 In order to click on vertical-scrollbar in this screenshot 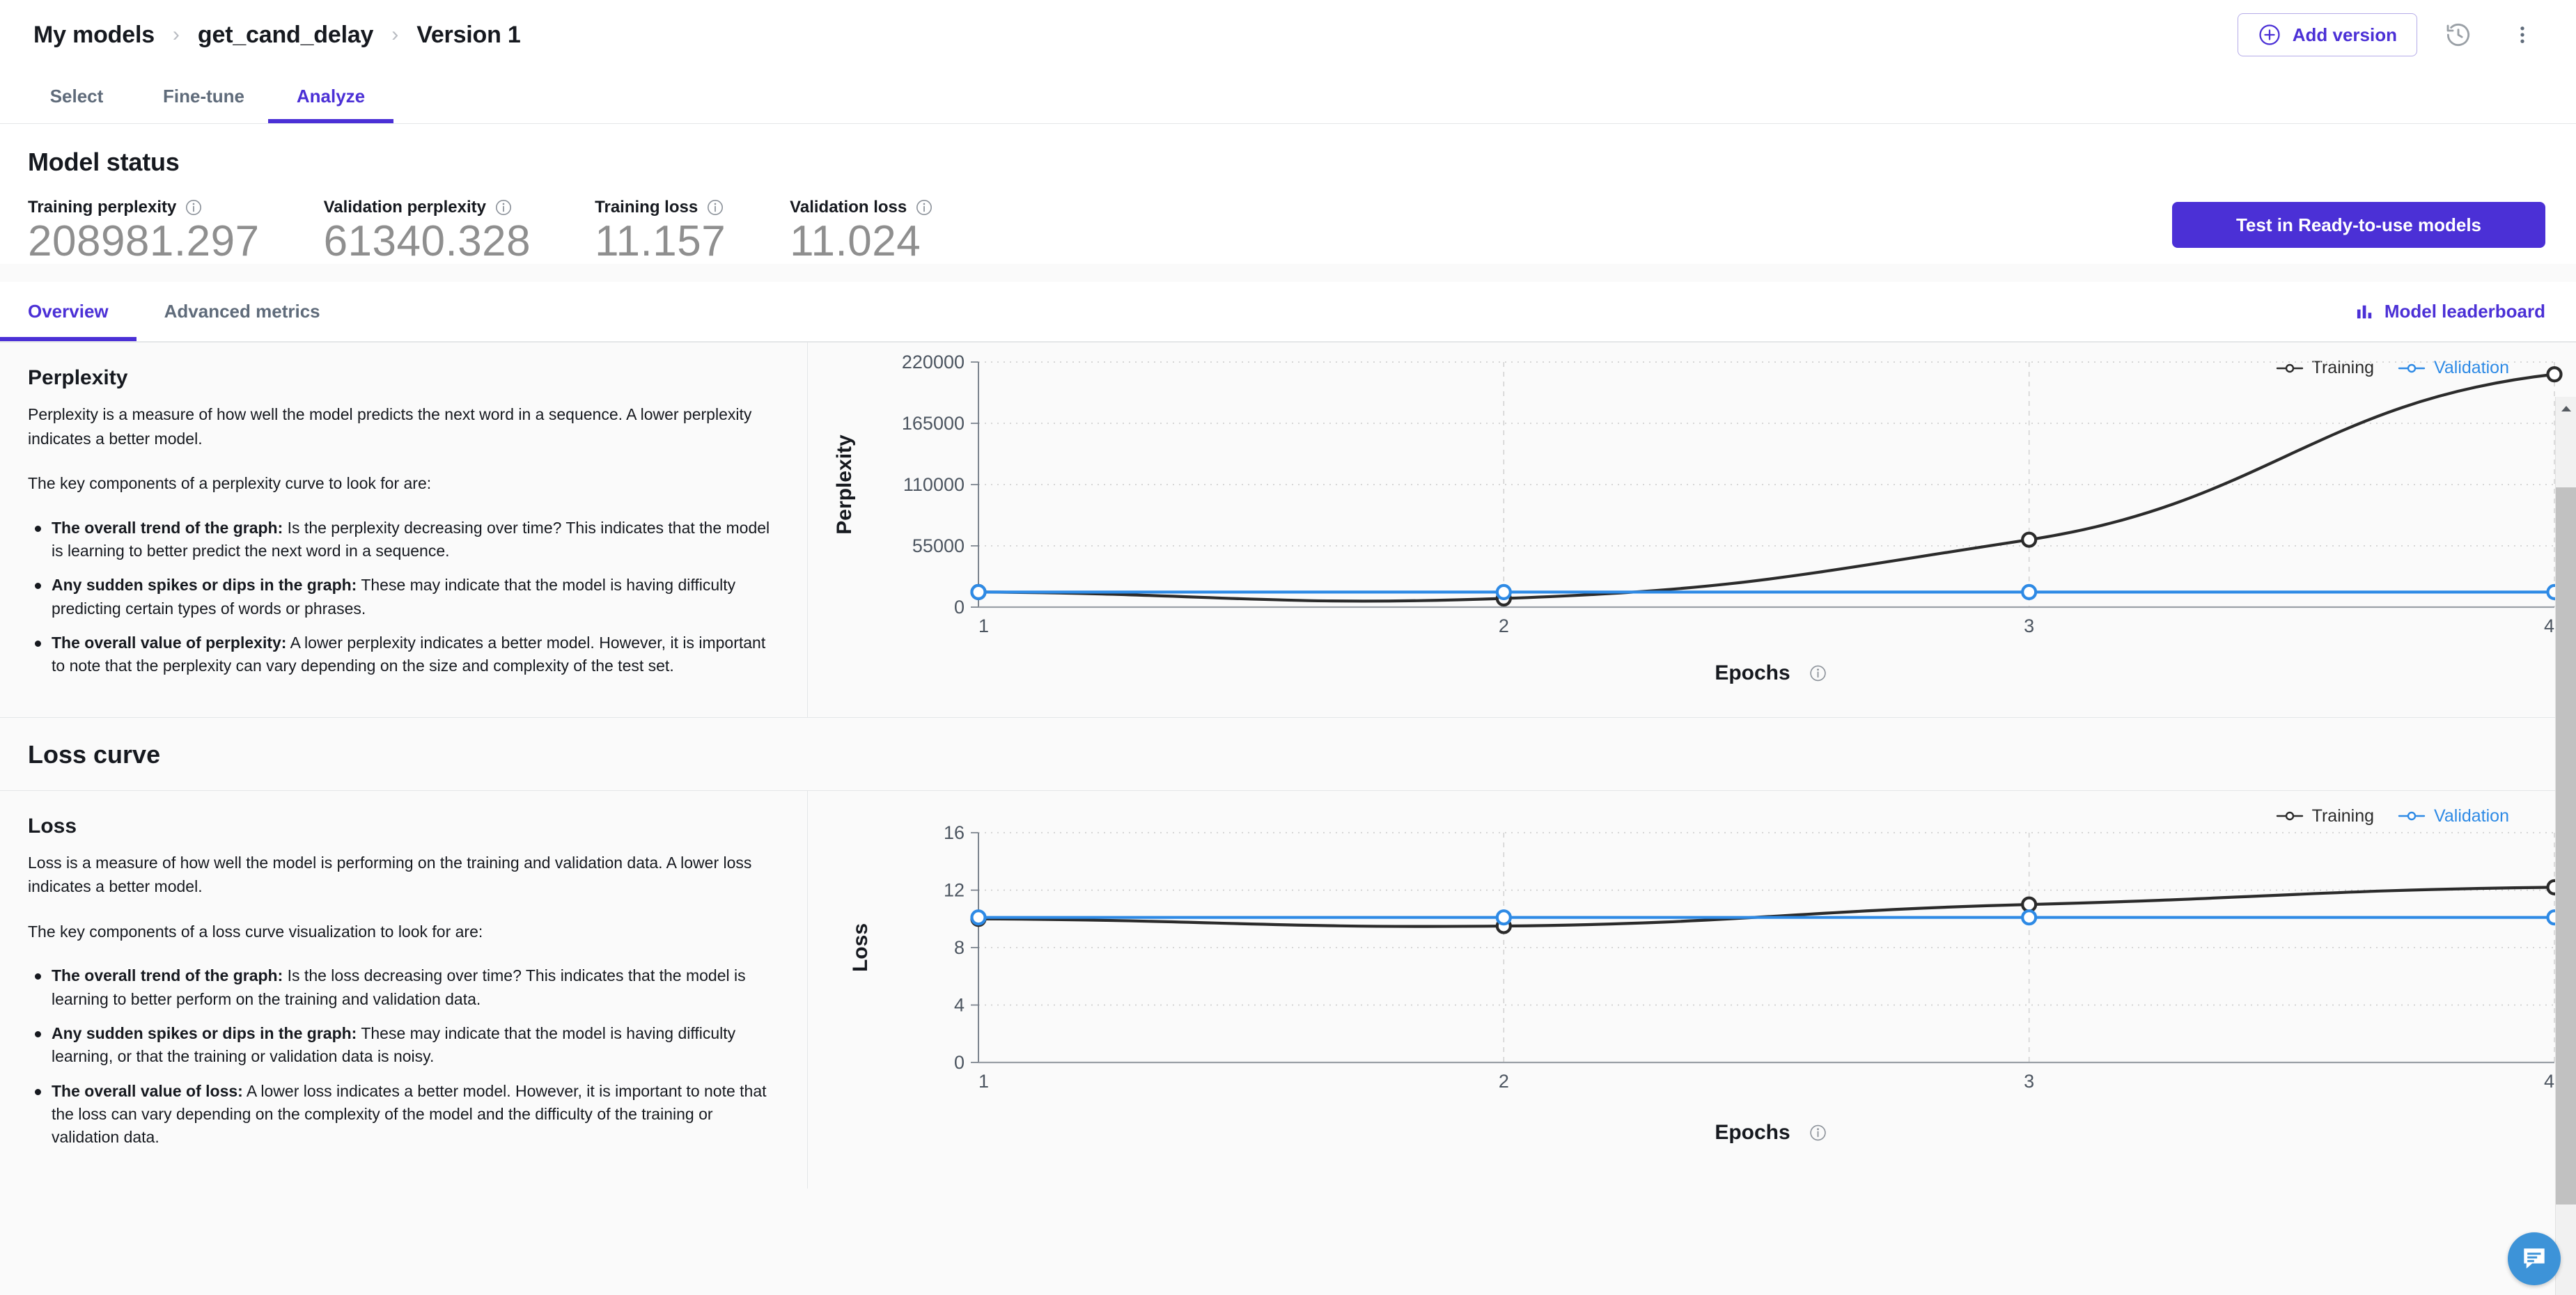, I will do `click(2565, 846)`.